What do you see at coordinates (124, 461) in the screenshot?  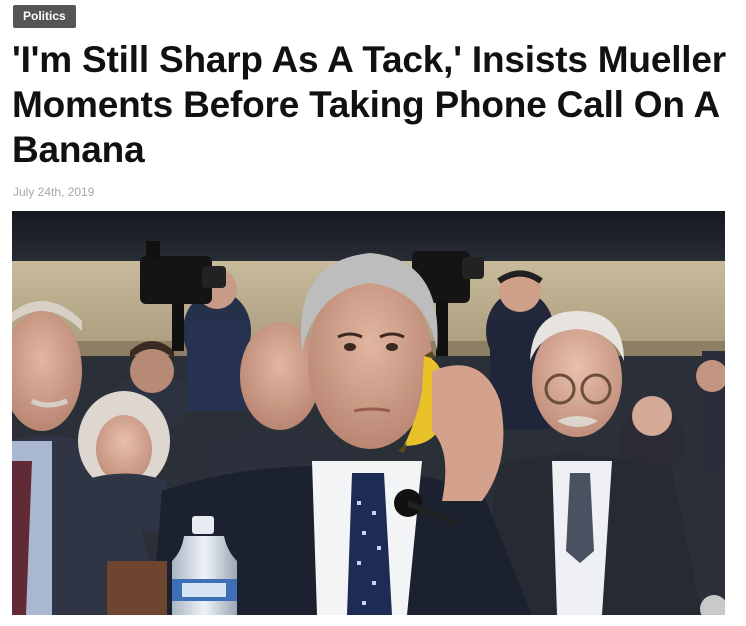 I see `woman-left` at bounding box center [124, 461].